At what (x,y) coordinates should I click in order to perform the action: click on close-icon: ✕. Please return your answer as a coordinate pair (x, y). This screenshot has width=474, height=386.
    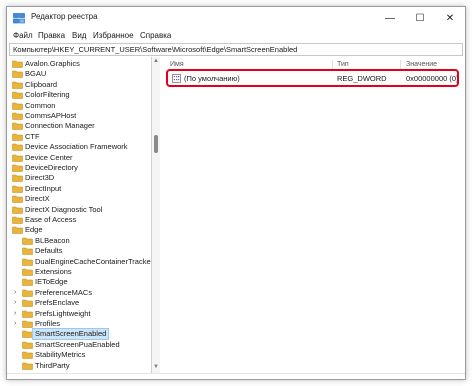
    Looking at the image, I should click on (450, 18).